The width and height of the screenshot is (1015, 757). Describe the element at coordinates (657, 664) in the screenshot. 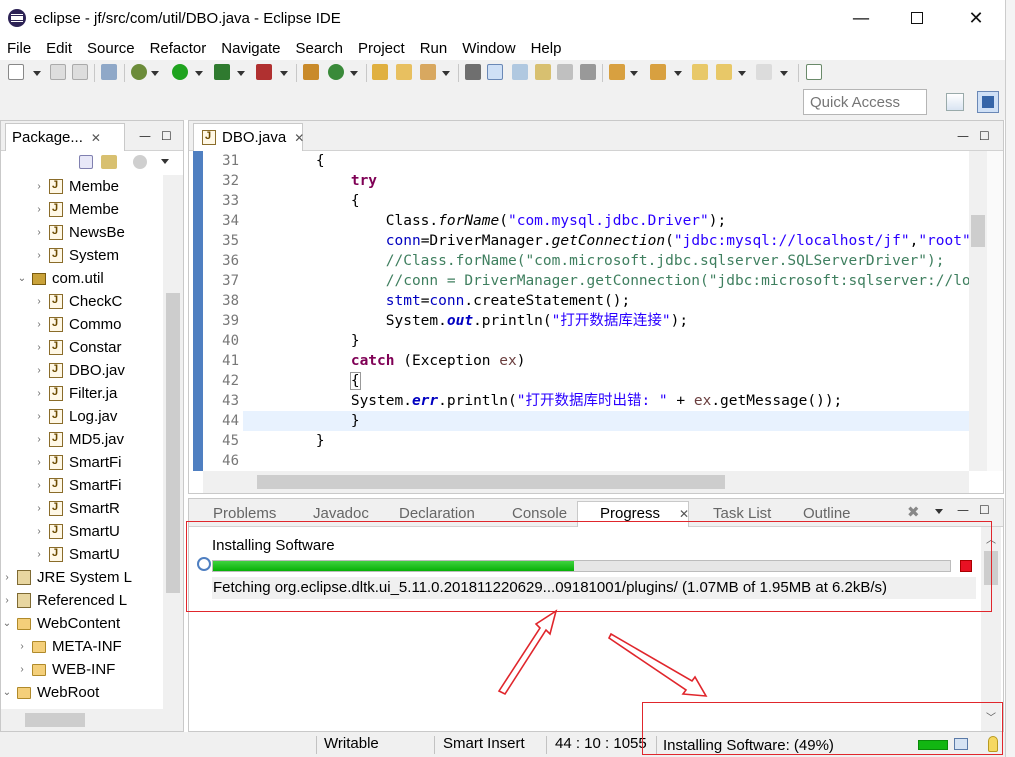

I see `annotation-arrow-down` at that location.